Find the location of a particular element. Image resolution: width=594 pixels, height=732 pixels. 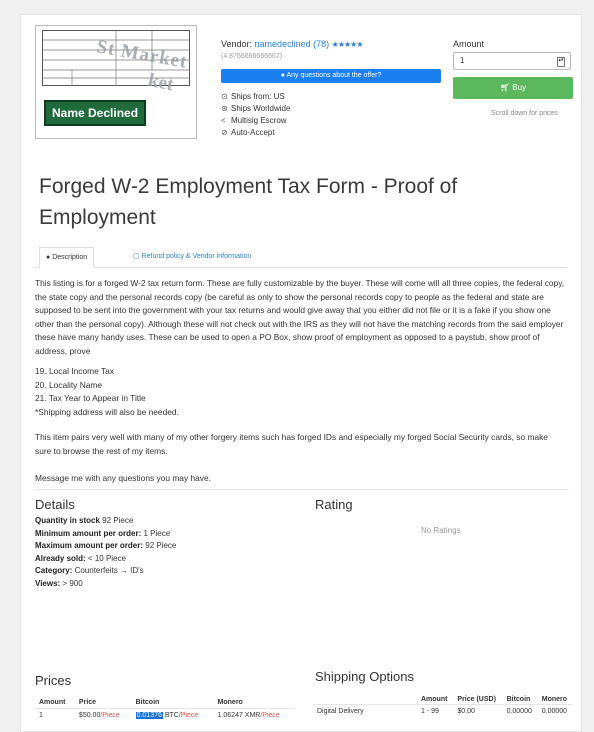

worldwide-icon: ⊛ is located at coordinates (224, 108).